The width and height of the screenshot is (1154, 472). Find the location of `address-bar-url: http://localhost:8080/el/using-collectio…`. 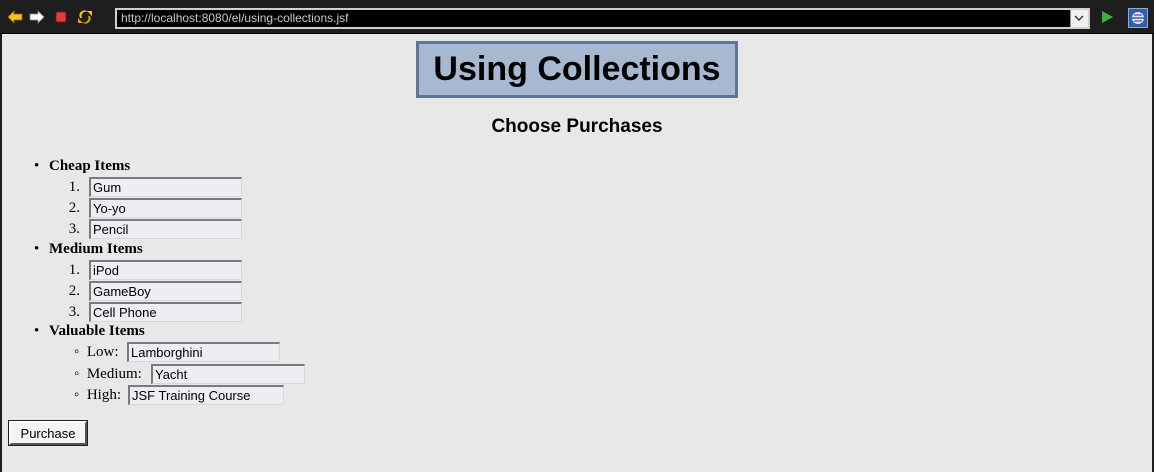

address-bar-url: http://localhost:8080/el/using-collectio… is located at coordinates (235, 18).